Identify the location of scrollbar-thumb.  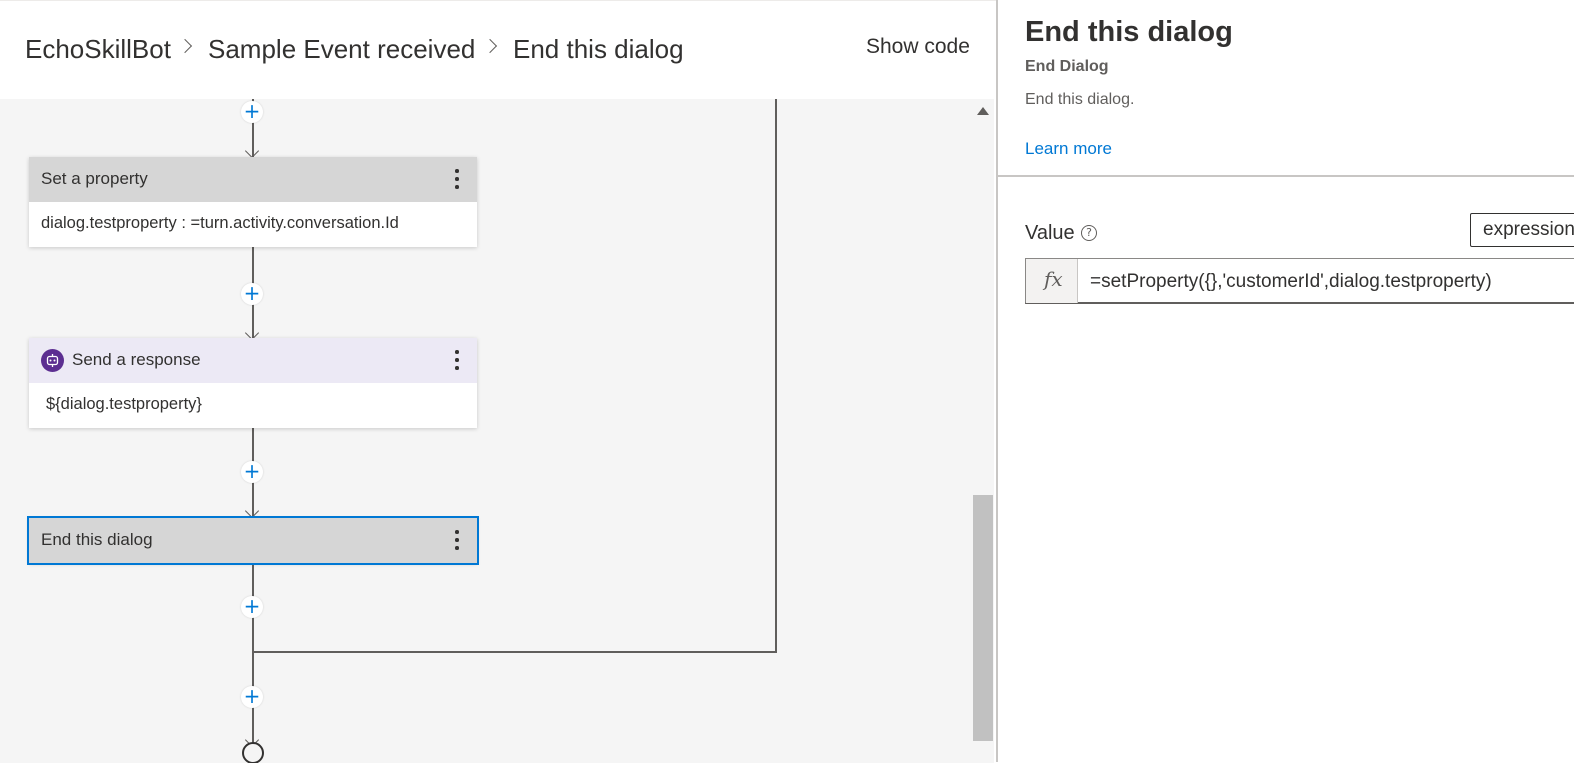
(983, 618).